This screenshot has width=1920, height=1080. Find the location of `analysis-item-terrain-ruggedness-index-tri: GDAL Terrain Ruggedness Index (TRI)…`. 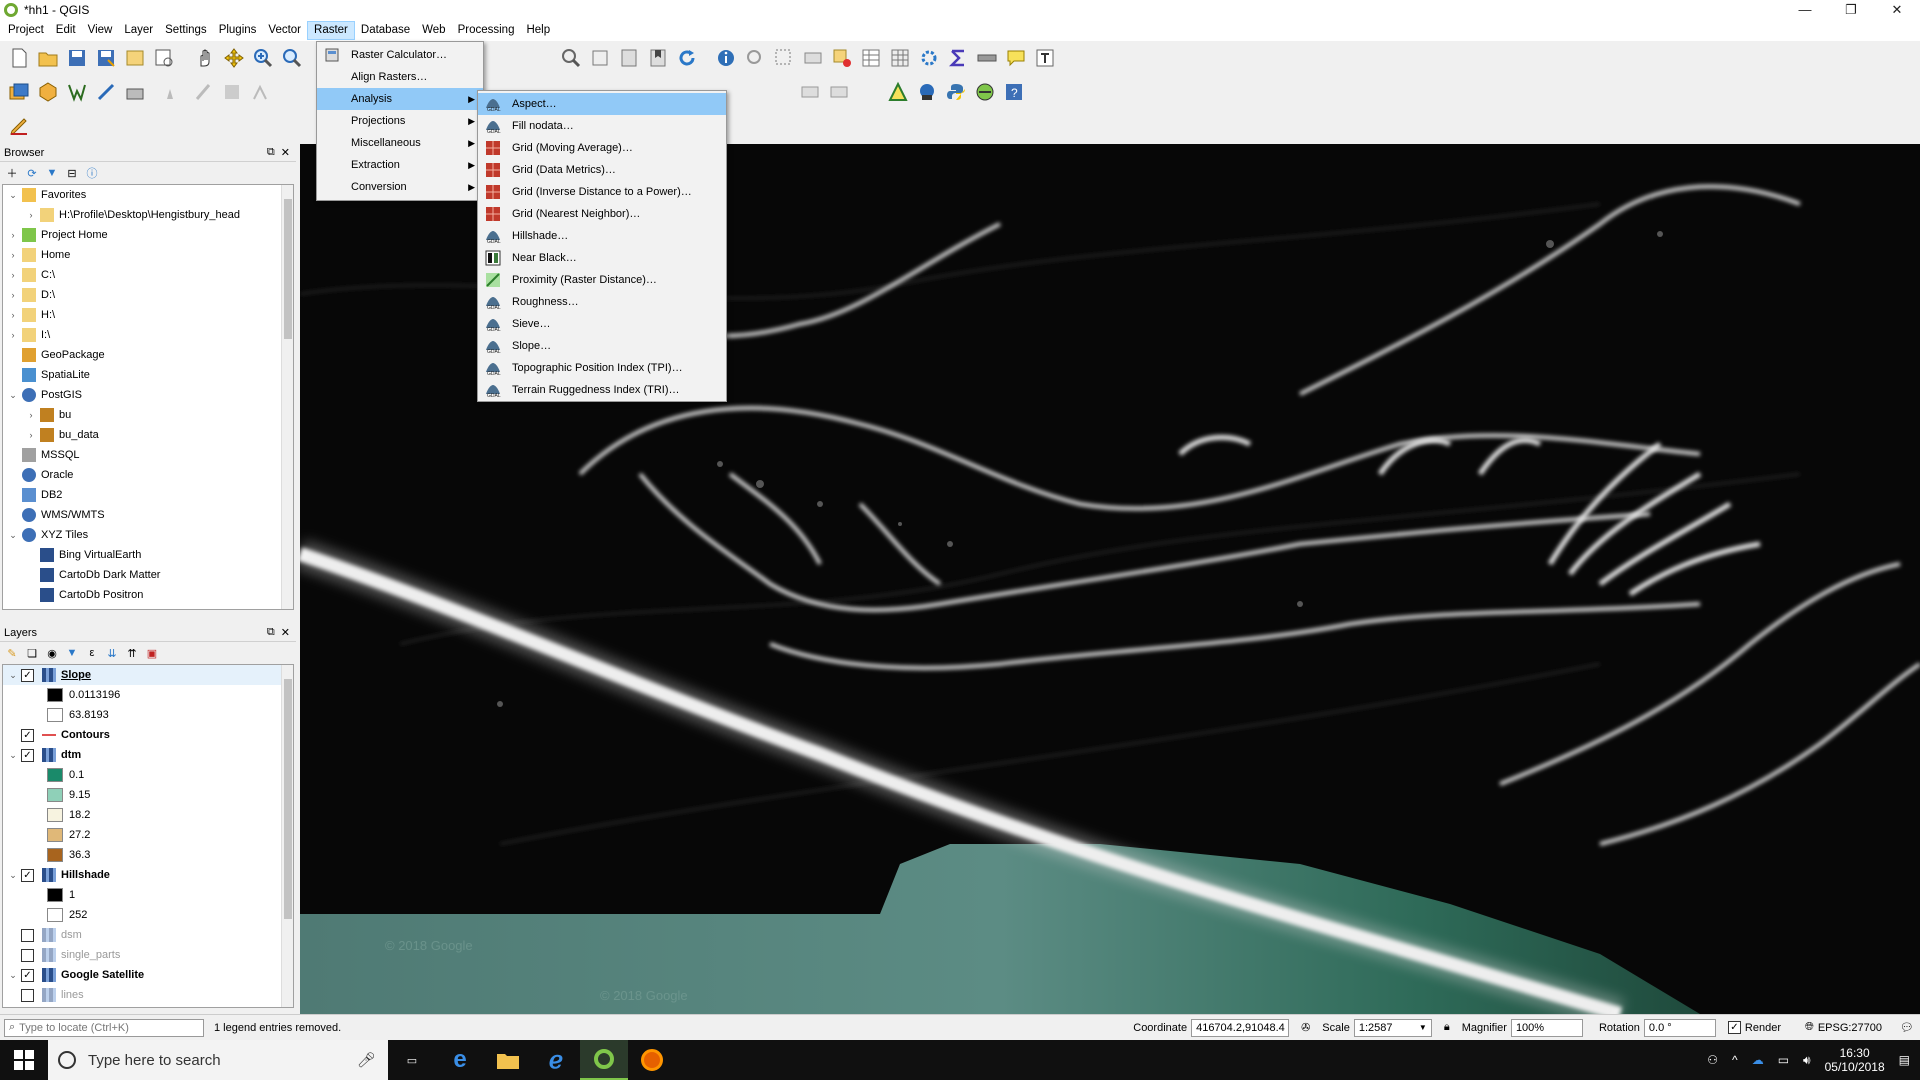

analysis-item-terrain-ruggedness-index-tri: GDAL Terrain Ruggedness Index (TRI)… is located at coordinates (602, 390).